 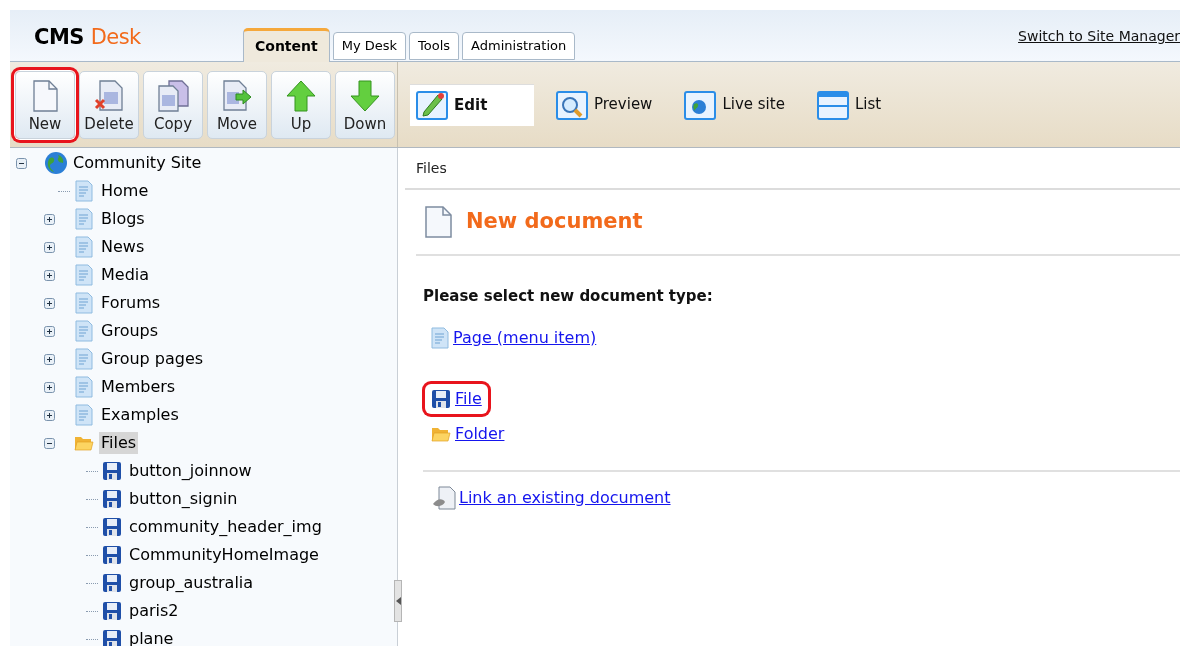 I want to click on live-mode-button: Live site, so click(x=736, y=104).